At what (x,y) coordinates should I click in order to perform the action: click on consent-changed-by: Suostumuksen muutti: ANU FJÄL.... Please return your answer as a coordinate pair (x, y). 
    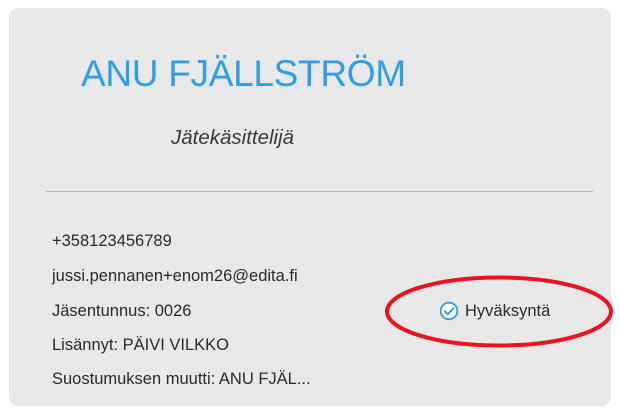
    Looking at the image, I should click on (181, 379).